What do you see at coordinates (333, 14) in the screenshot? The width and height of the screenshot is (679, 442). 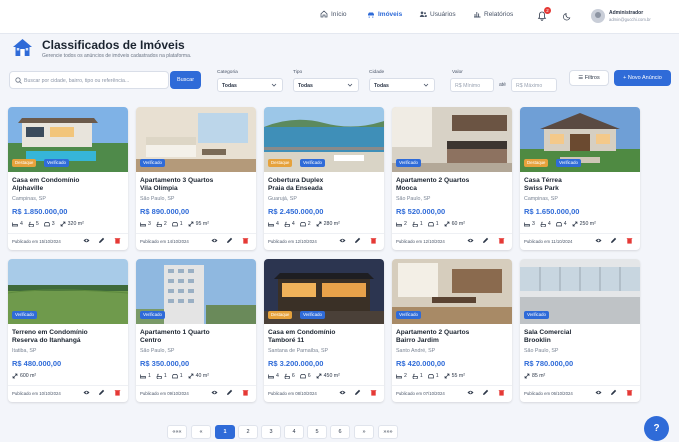 I see `nav-item-0: Início` at bounding box center [333, 14].